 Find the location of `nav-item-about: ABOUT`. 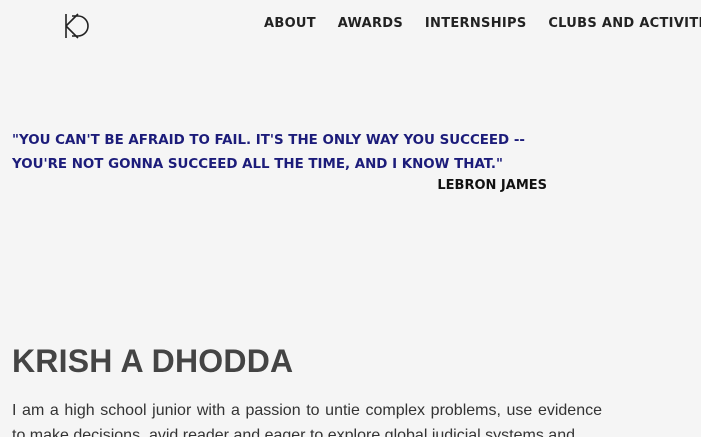

nav-item-about: ABOUT is located at coordinates (290, 23).